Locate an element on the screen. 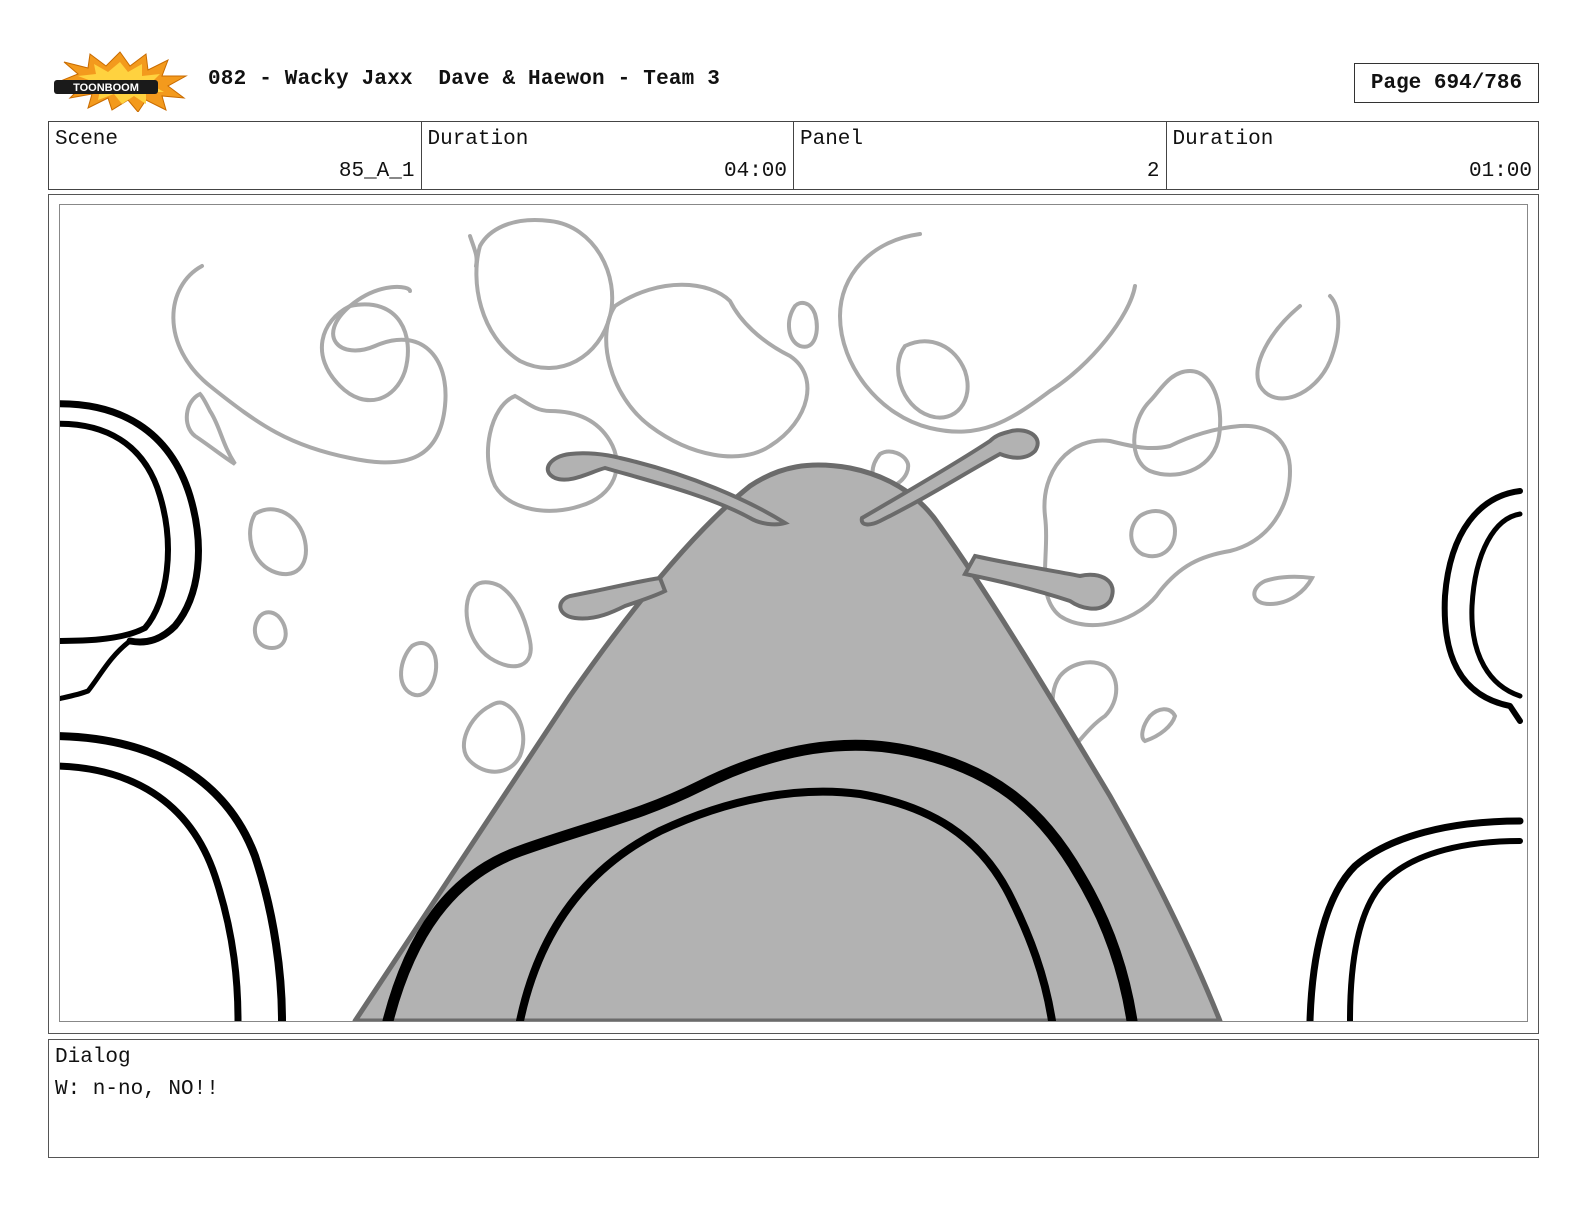 The image size is (1582, 1225). dialog-label: Dialog is located at coordinates (93, 1057).